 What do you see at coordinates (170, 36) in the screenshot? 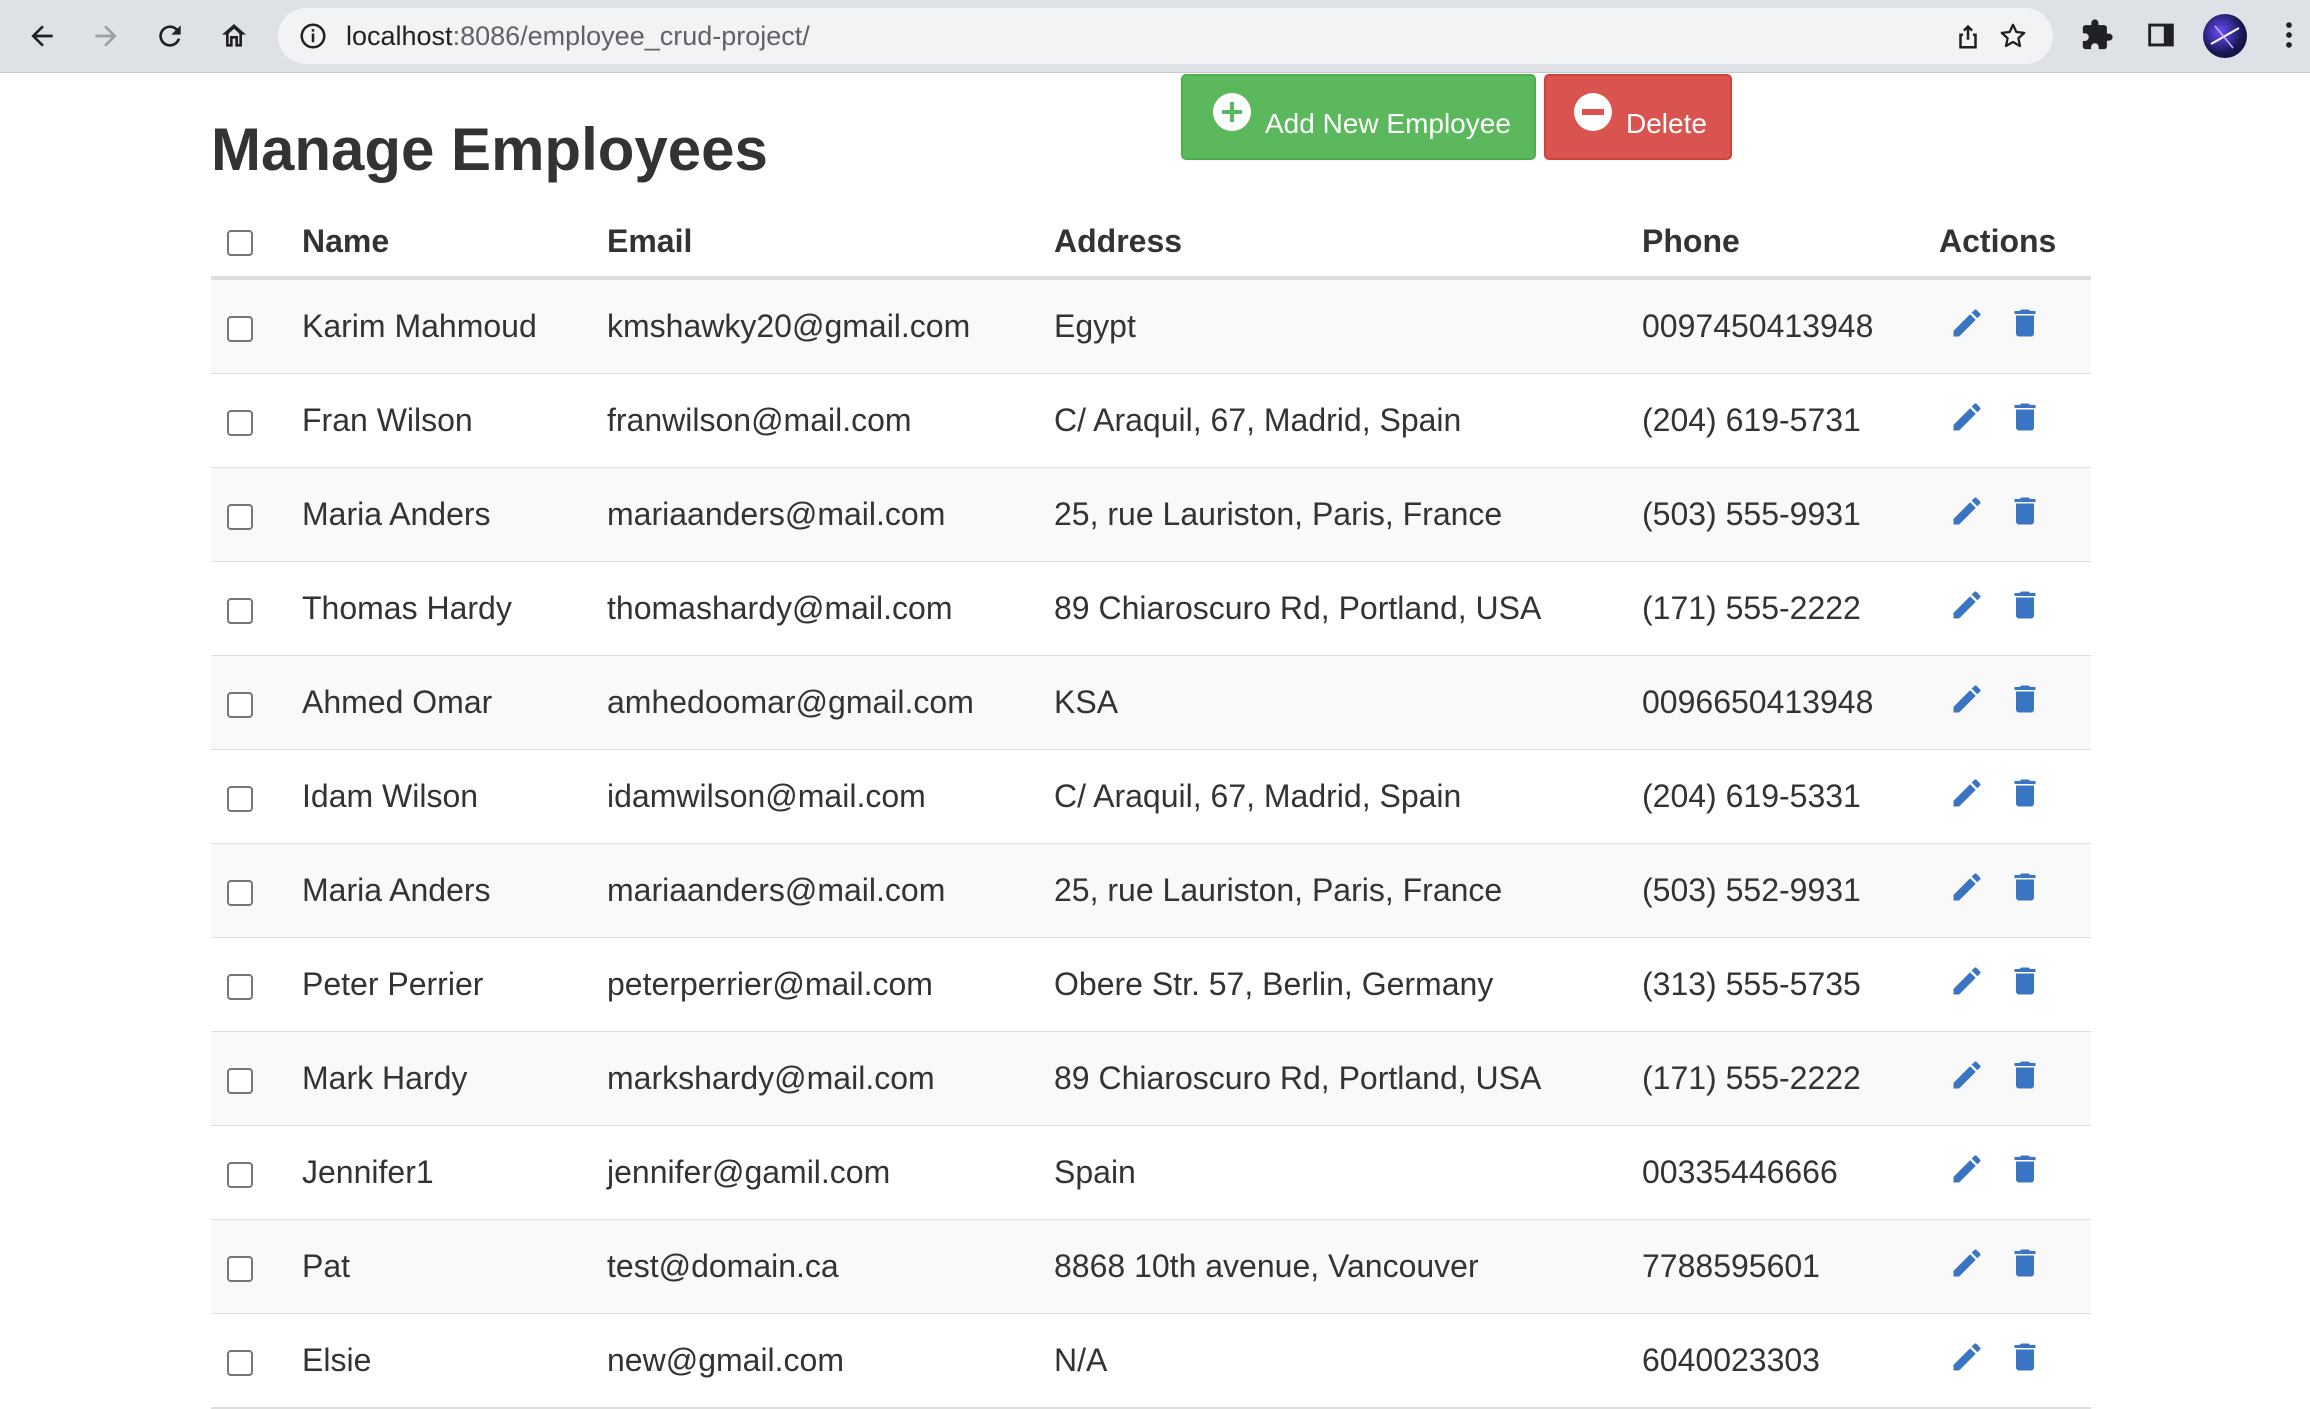
I see `reload-button` at bounding box center [170, 36].